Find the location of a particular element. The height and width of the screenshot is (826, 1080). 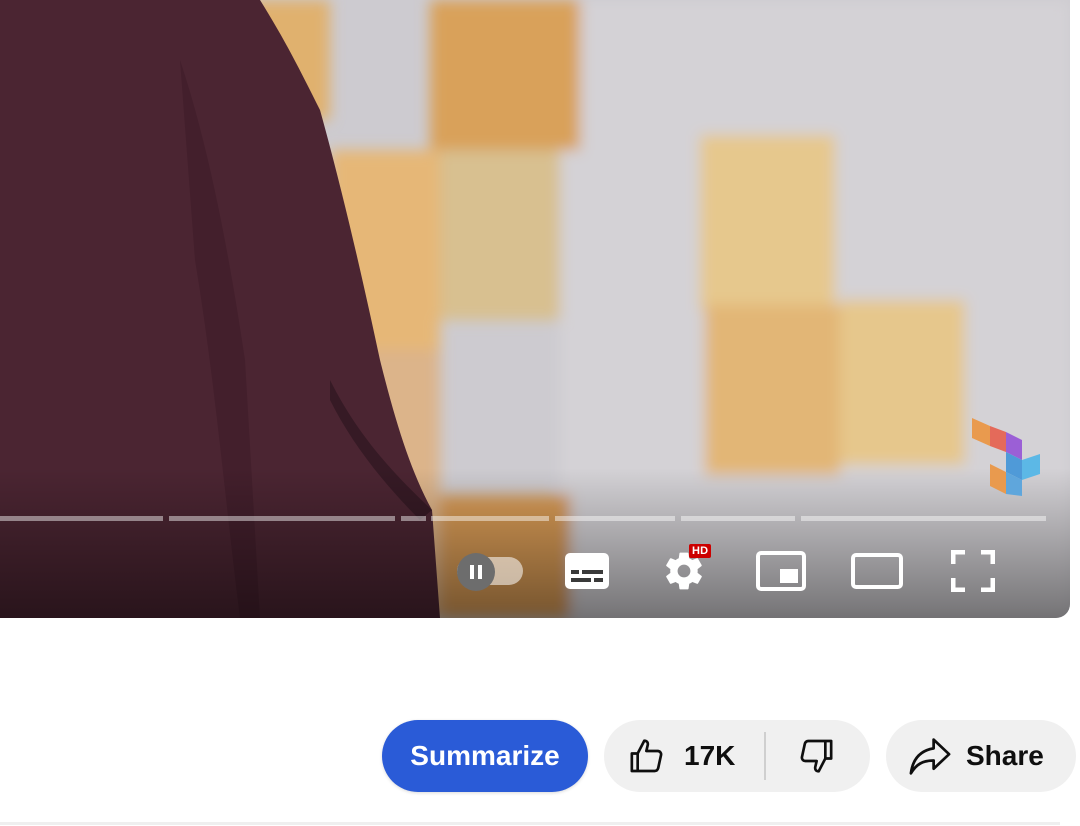

share-label: Share is located at coordinates (1005, 755).